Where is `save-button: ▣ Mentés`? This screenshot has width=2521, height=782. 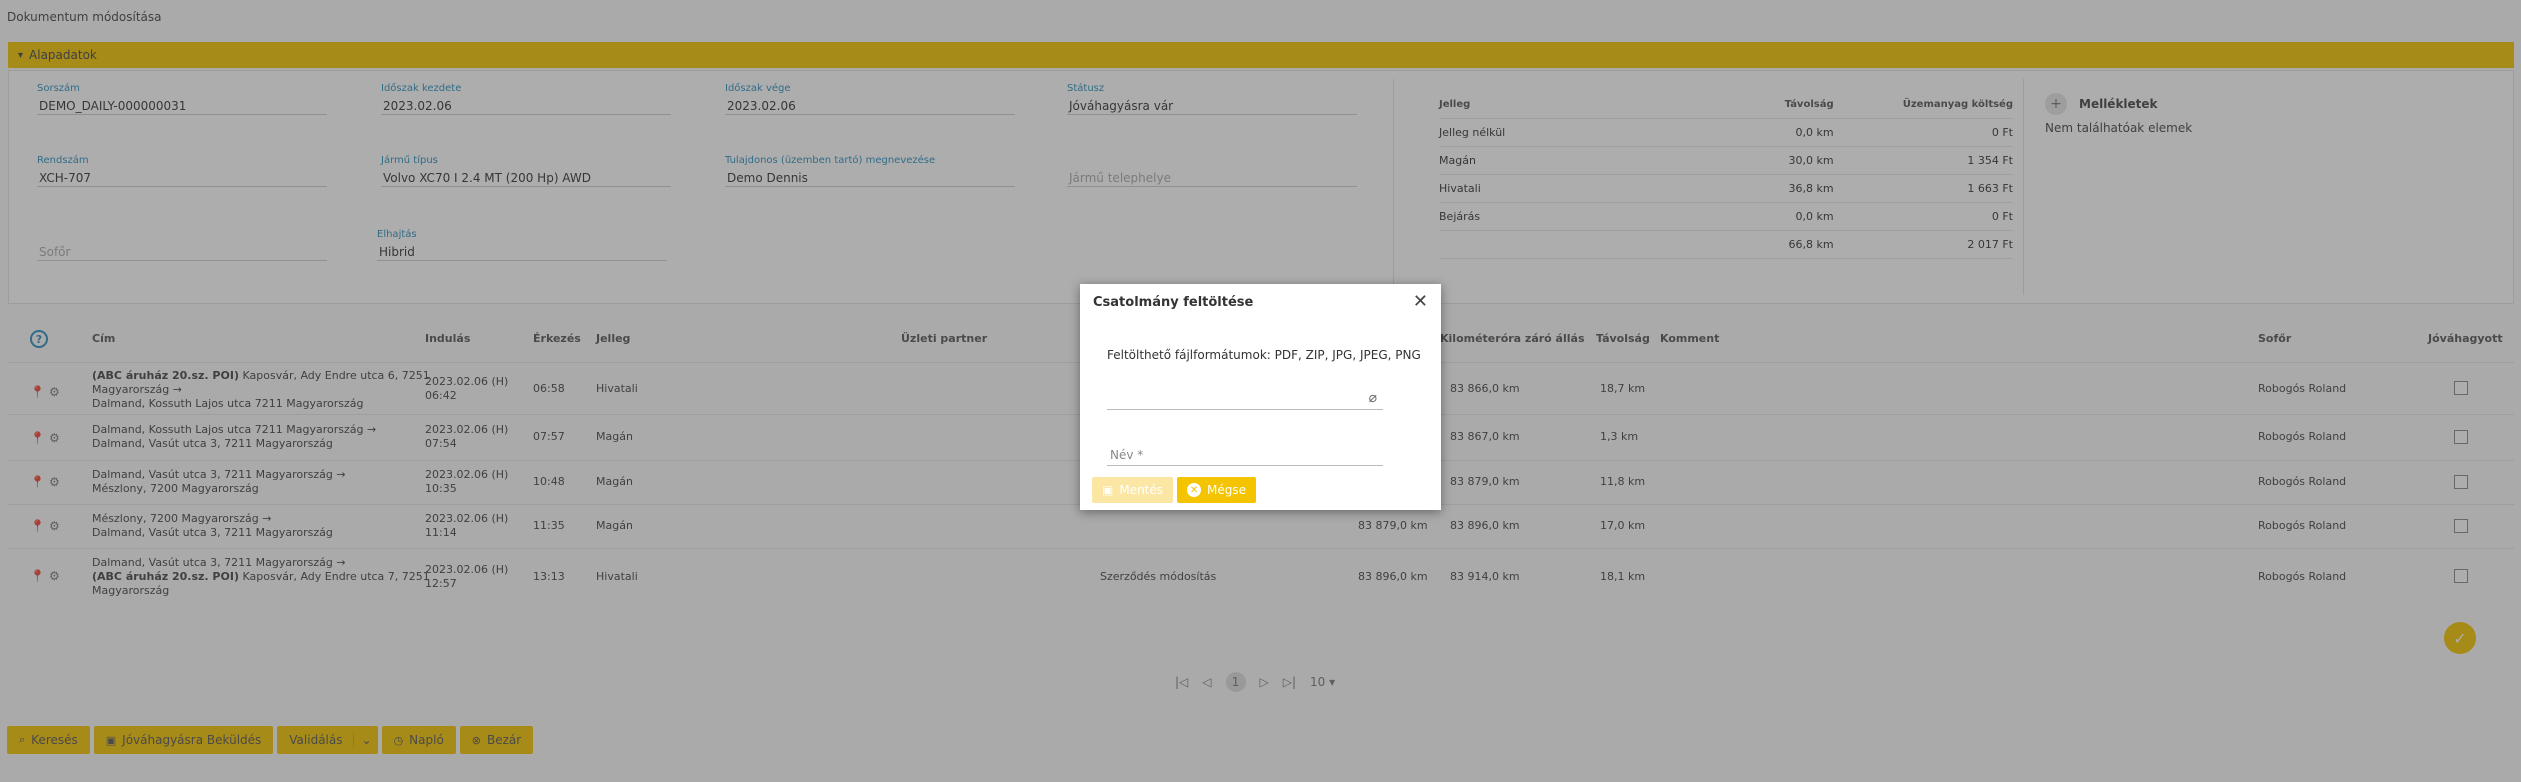 save-button: ▣ Mentés is located at coordinates (1133, 490).